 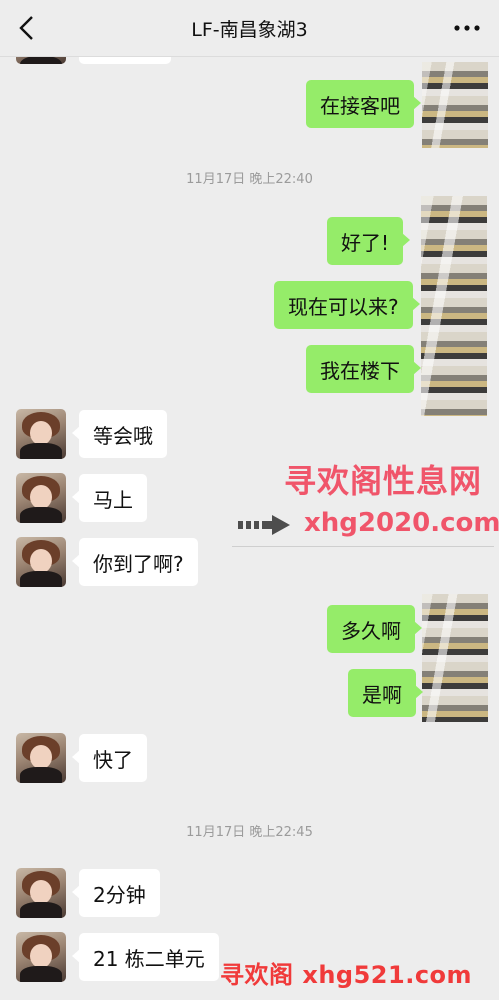 What do you see at coordinates (145, 957) in the screenshot?
I see `message-bubble: 21 栋二单元` at bounding box center [145, 957].